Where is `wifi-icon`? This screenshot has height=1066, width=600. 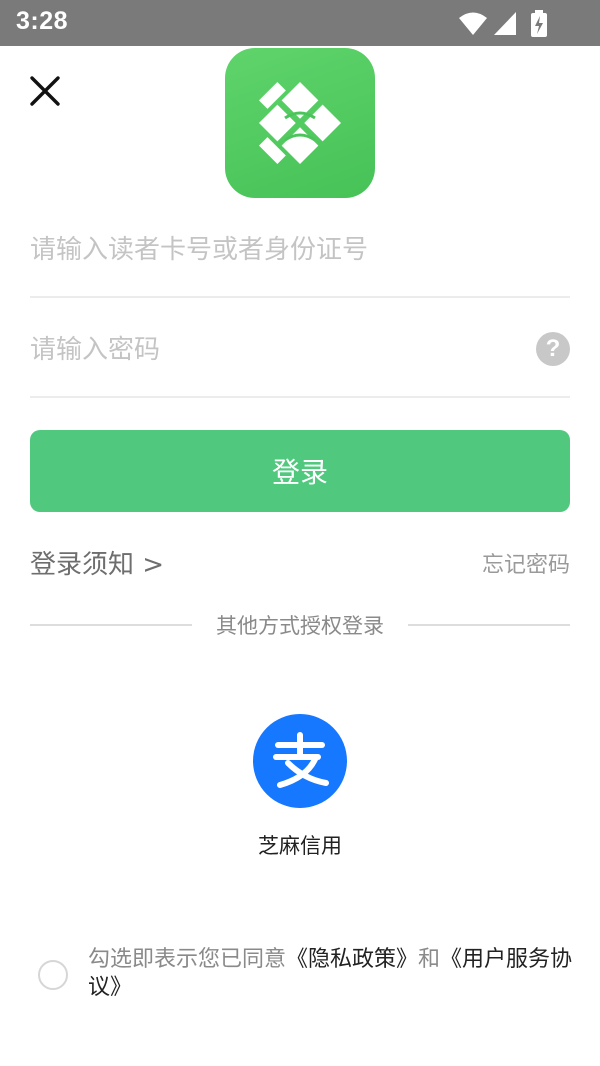 wifi-icon is located at coordinates (473, 23).